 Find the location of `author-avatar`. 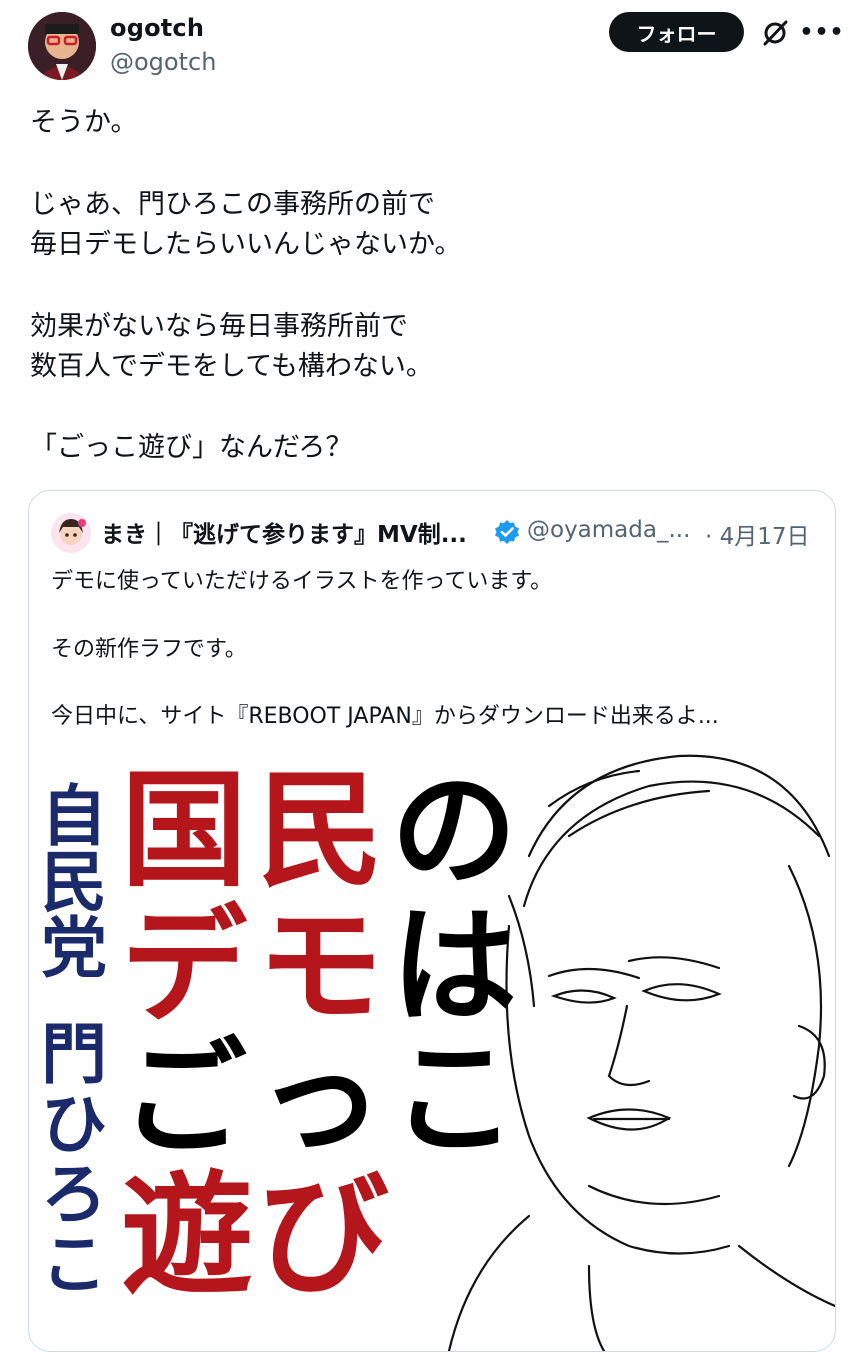

author-avatar is located at coordinates (62, 46).